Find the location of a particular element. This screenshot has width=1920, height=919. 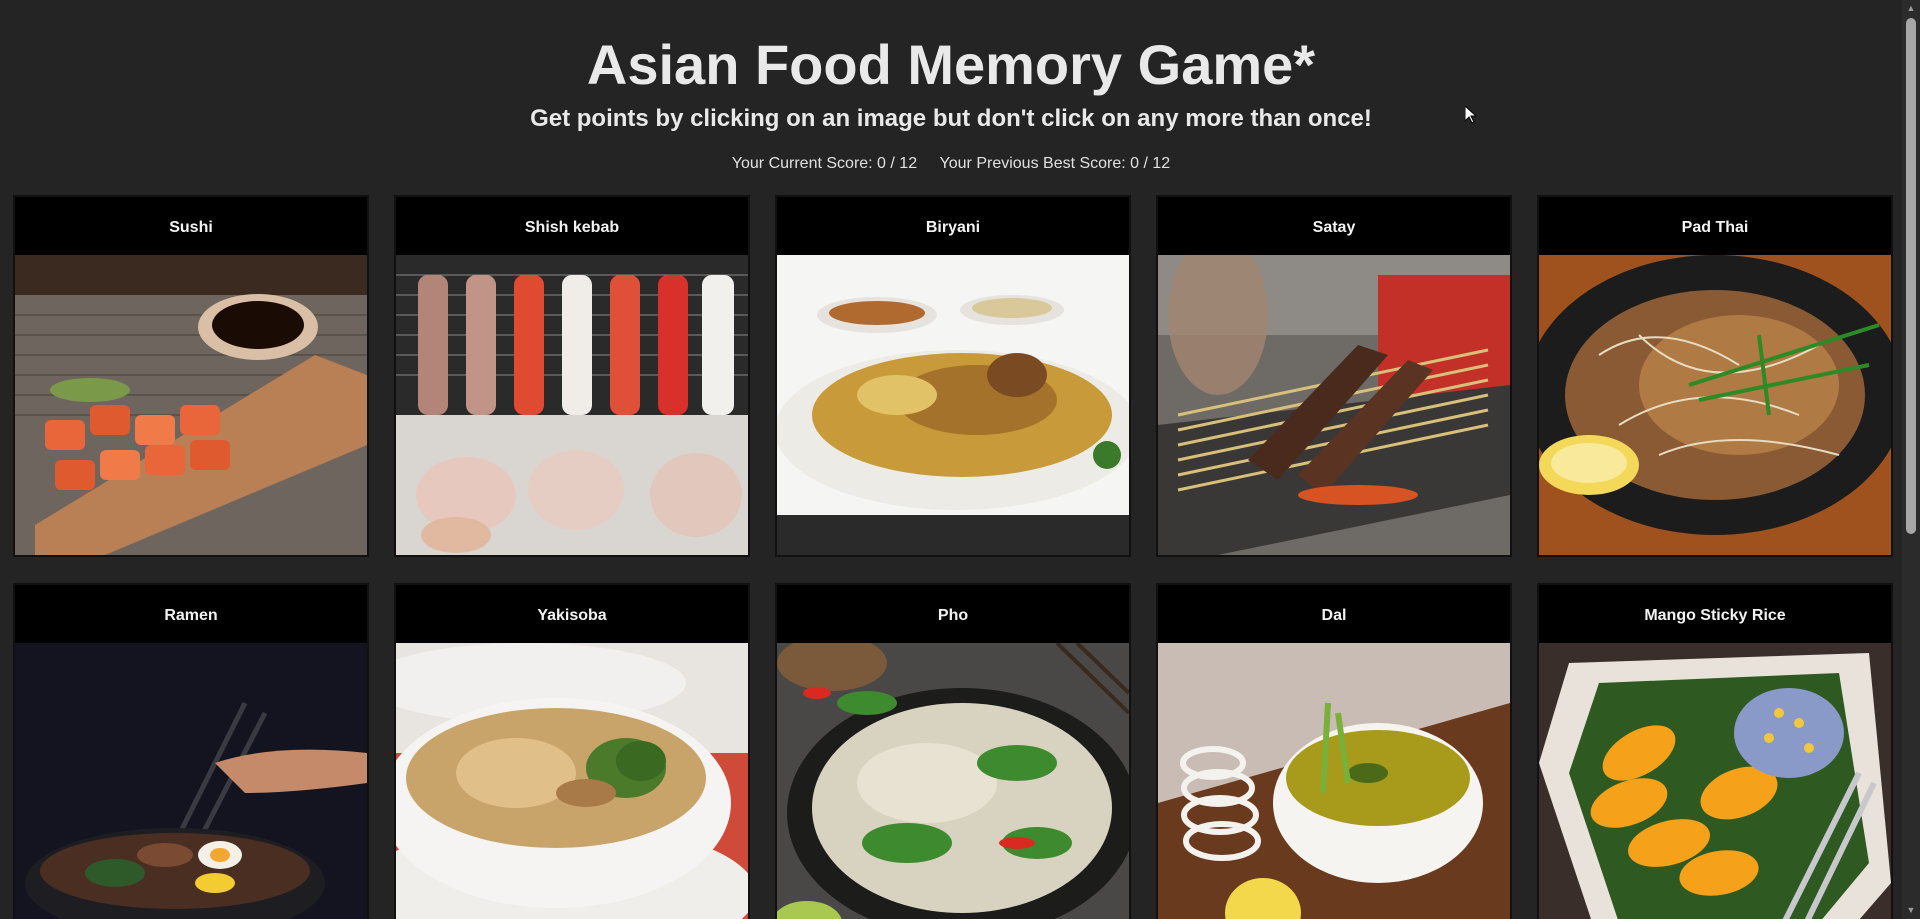

card-sushi: Sushi is located at coordinates (191, 376).